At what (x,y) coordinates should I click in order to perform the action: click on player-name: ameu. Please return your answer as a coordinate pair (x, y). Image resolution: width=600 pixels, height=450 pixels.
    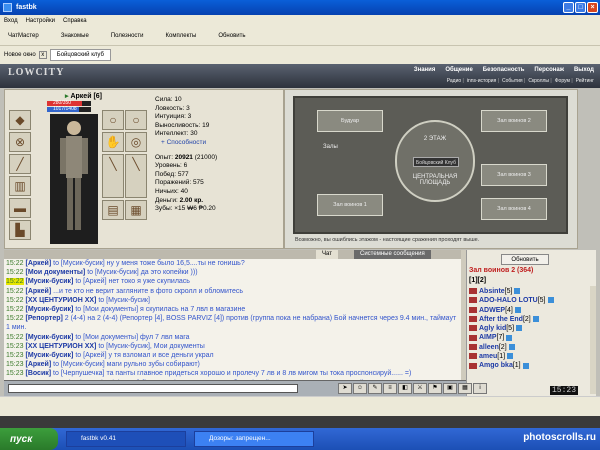
    Looking at the image, I should click on (488, 356).